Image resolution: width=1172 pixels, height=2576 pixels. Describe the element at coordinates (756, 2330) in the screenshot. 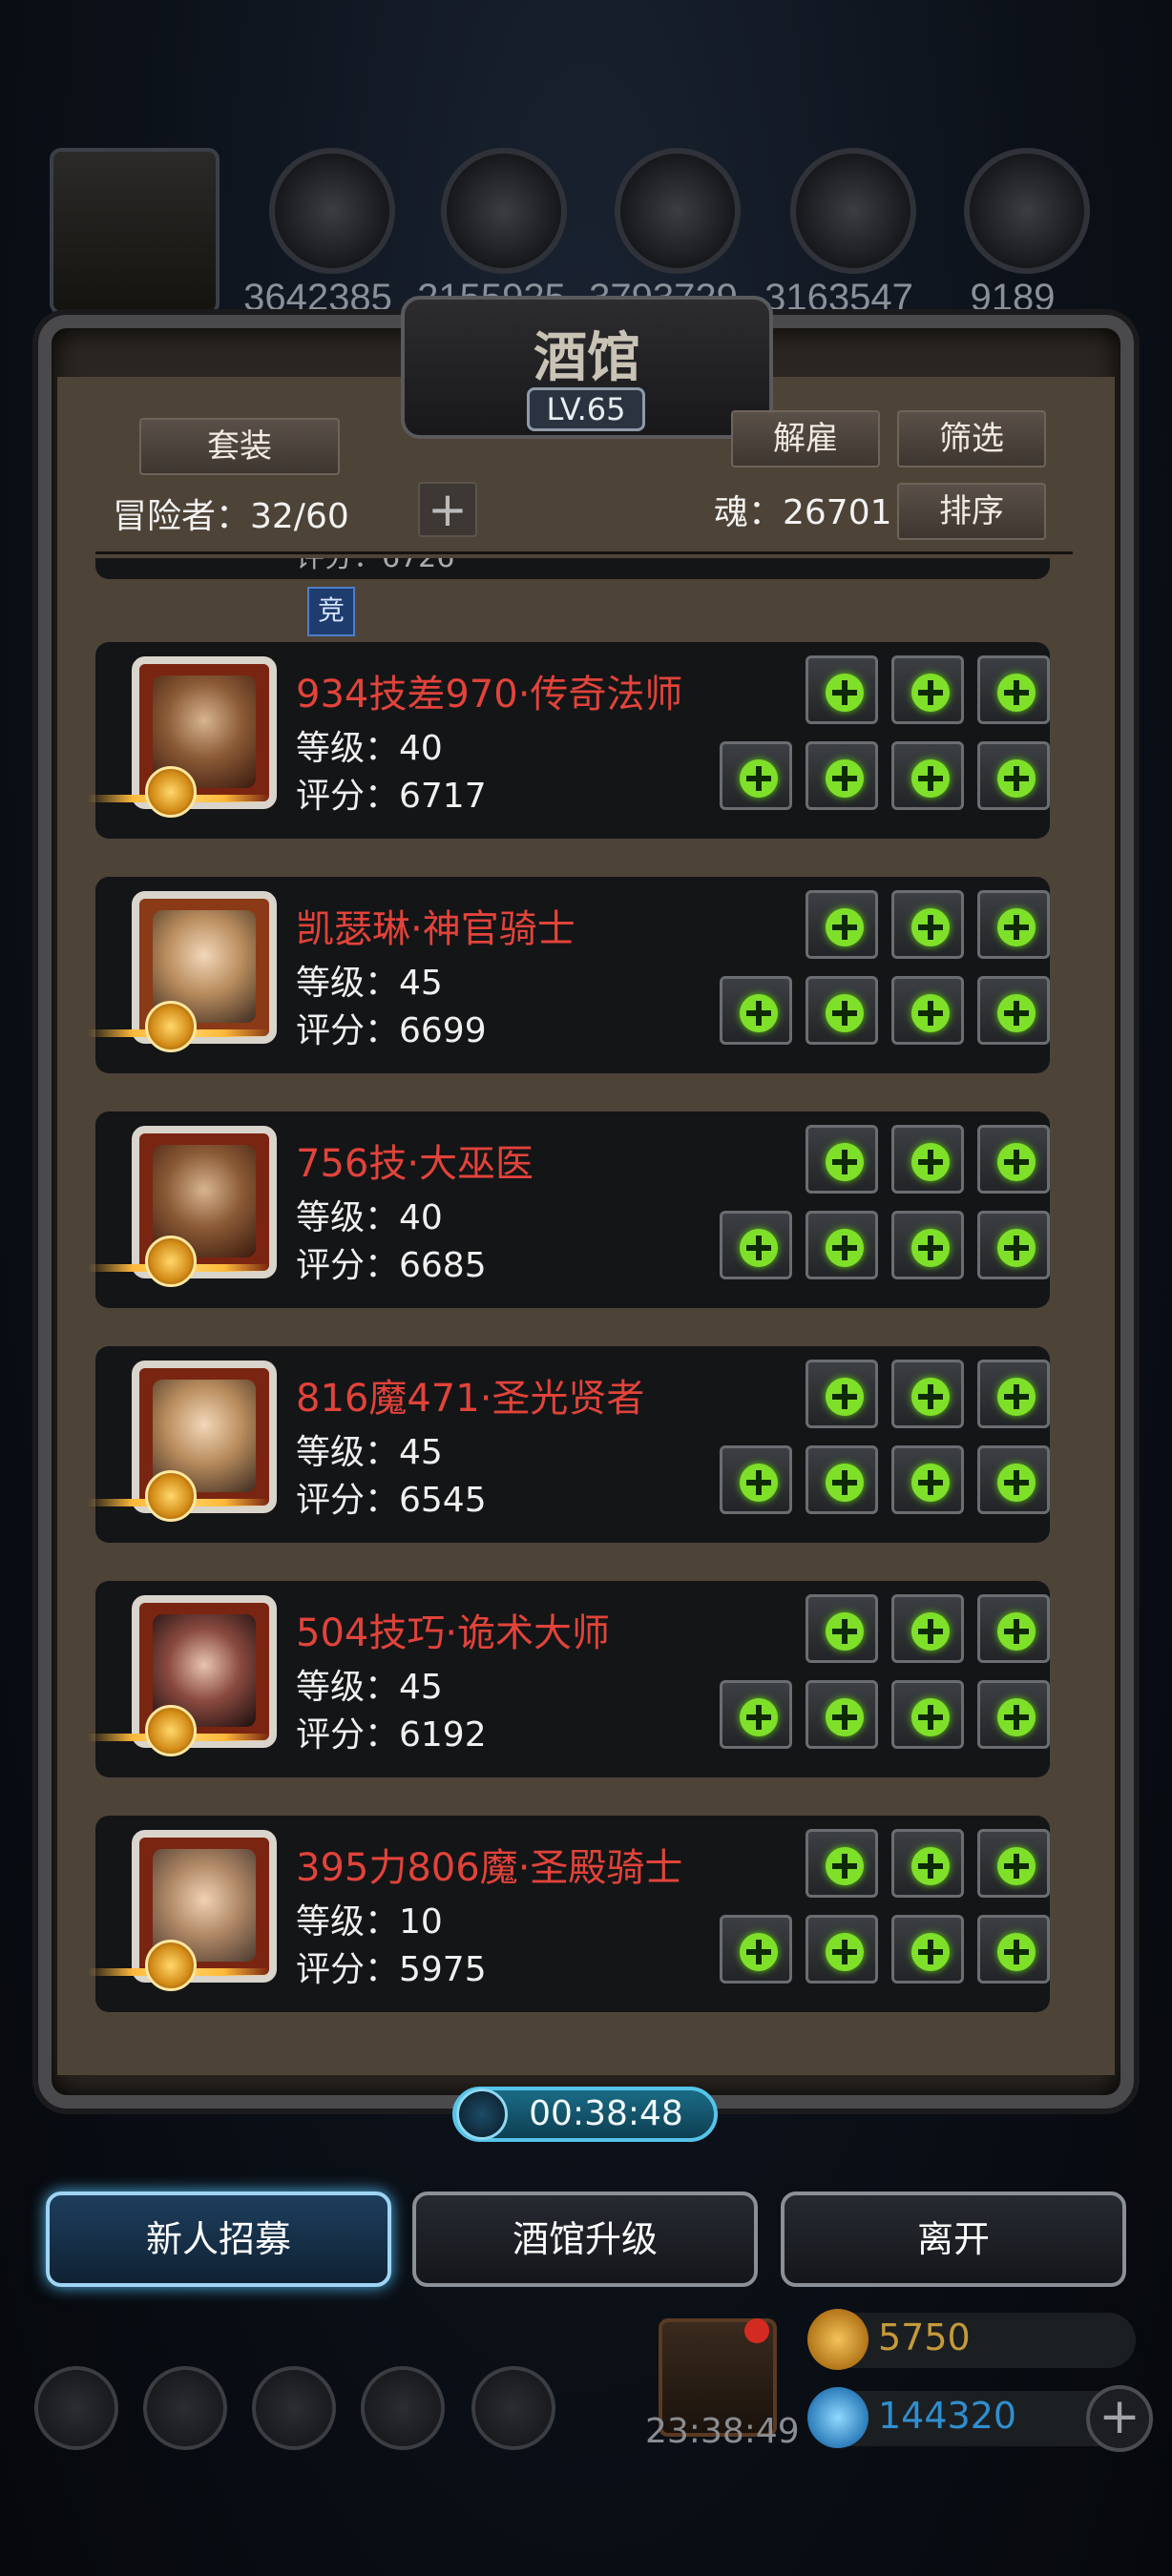

I see `notification-dot` at that location.